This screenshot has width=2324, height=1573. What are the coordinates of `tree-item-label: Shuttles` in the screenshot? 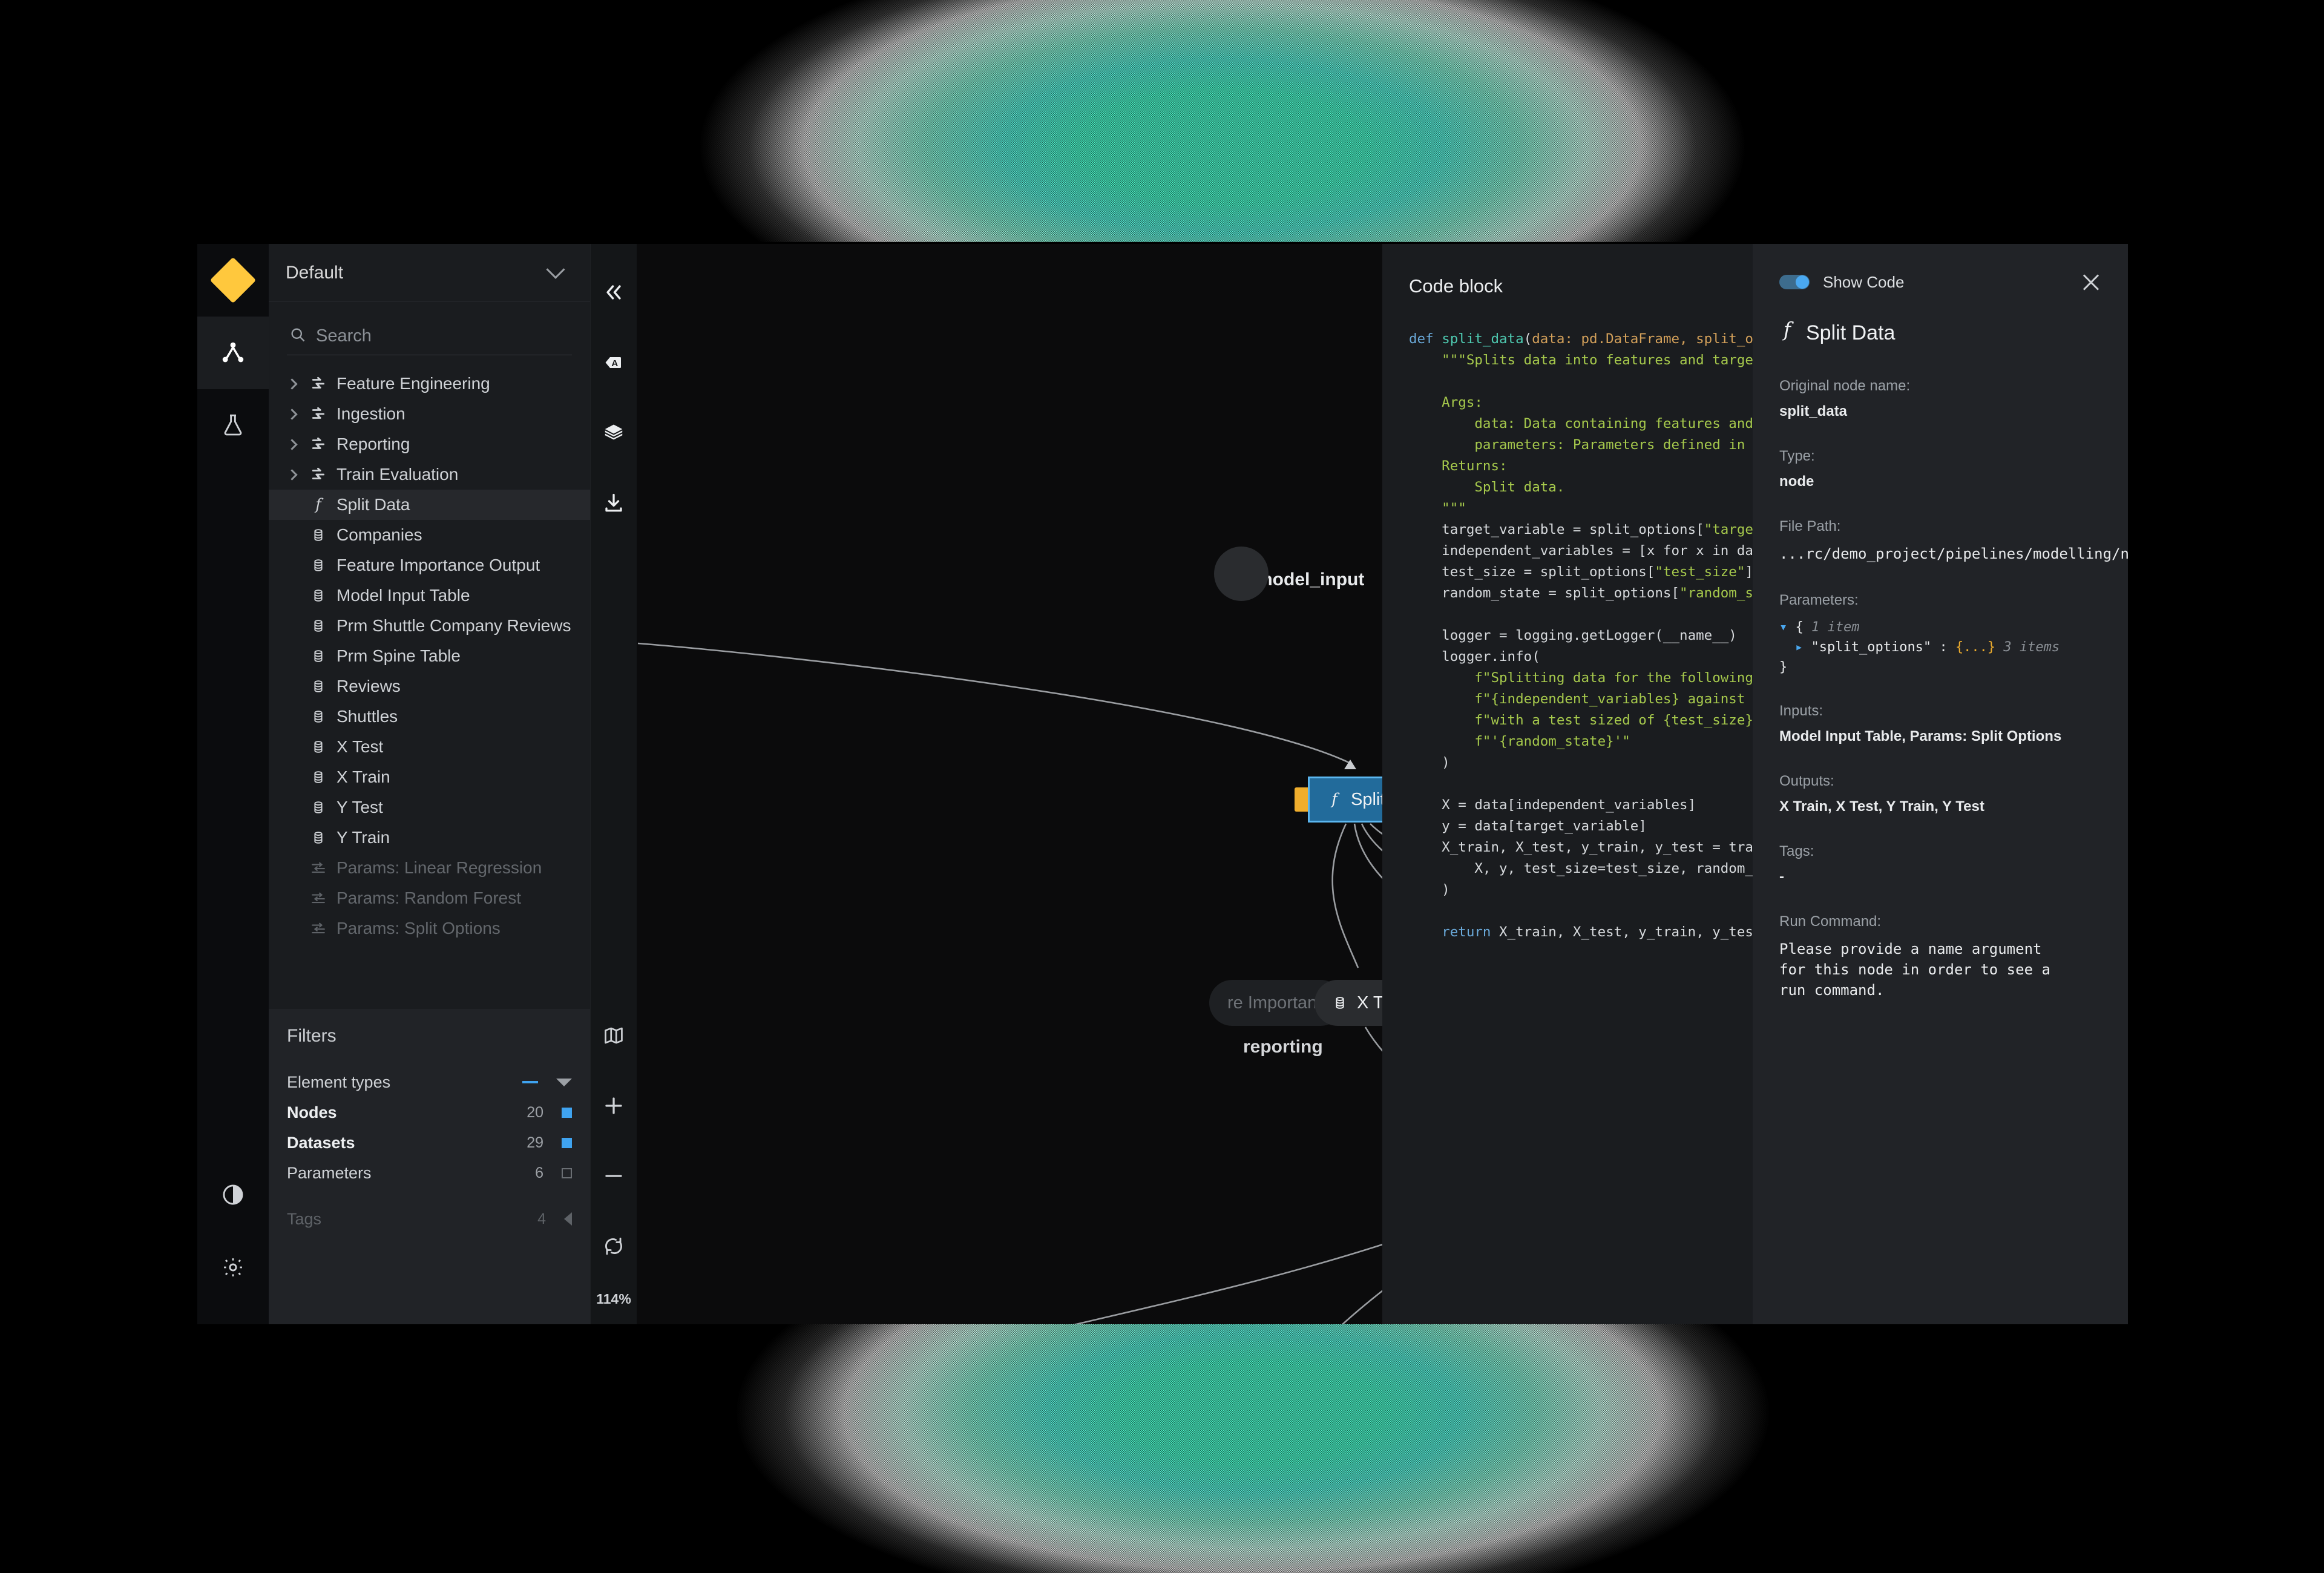 It's located at (367, 716).